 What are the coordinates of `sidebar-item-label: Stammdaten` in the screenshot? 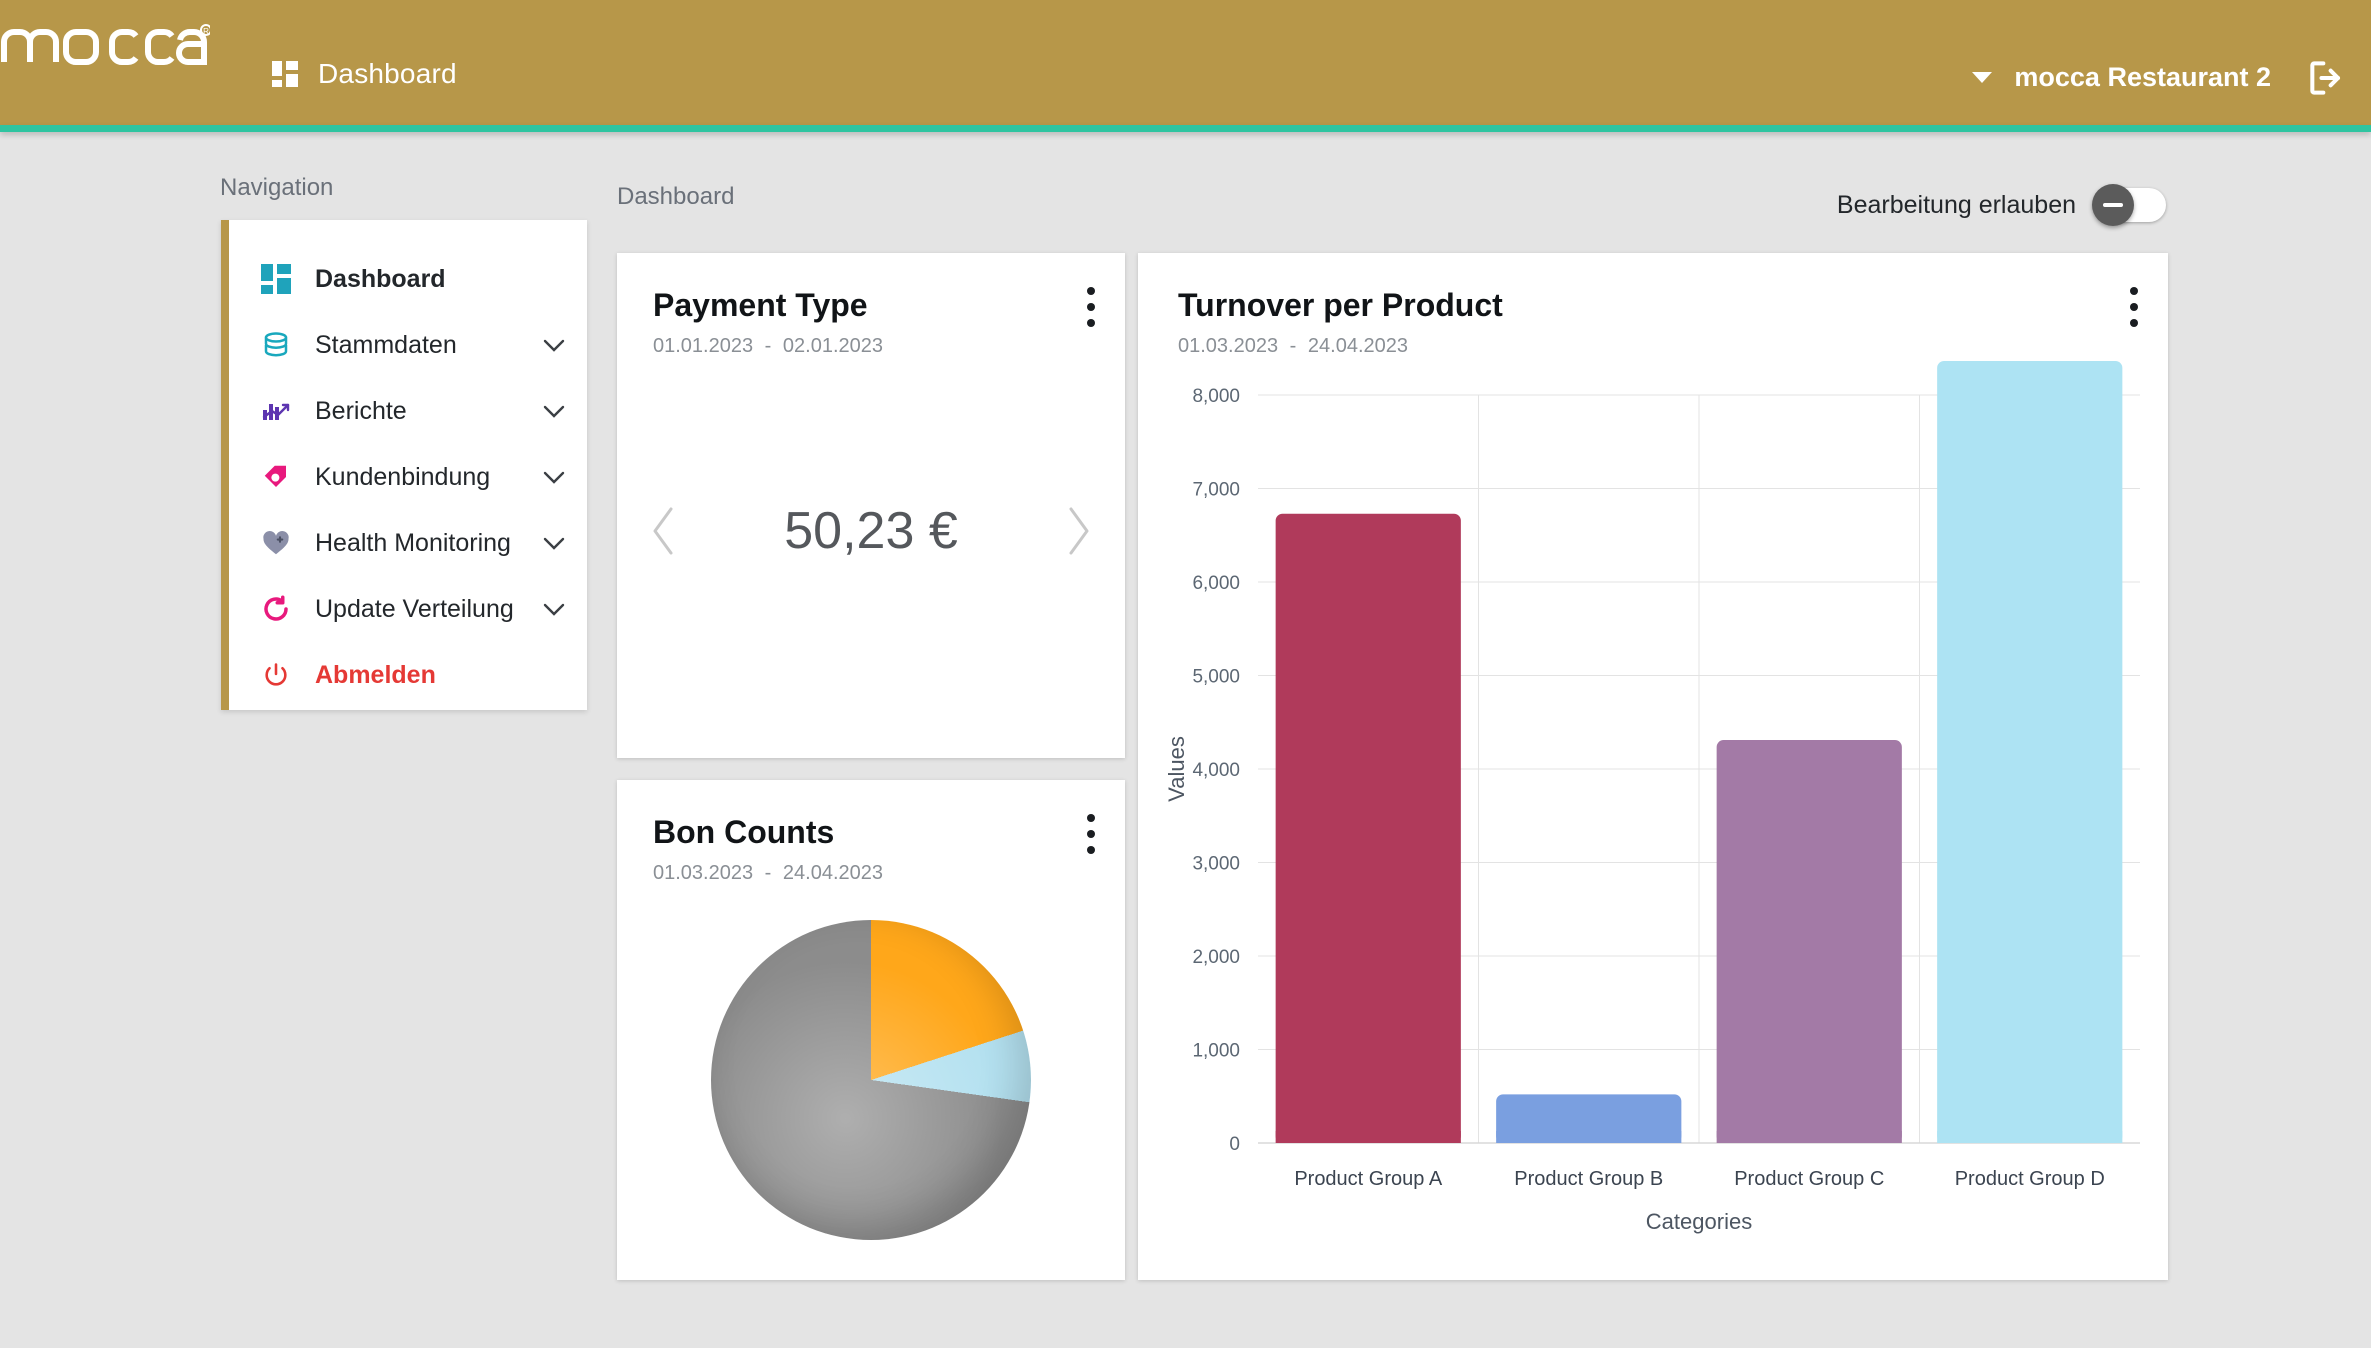 It's located at (386, 344).